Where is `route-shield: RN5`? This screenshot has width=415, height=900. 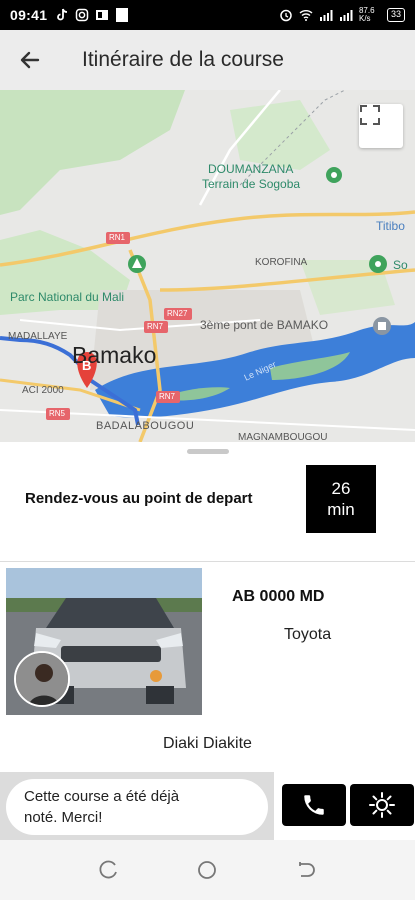
route-shield: RN5 is located at coordinates (57, 413).